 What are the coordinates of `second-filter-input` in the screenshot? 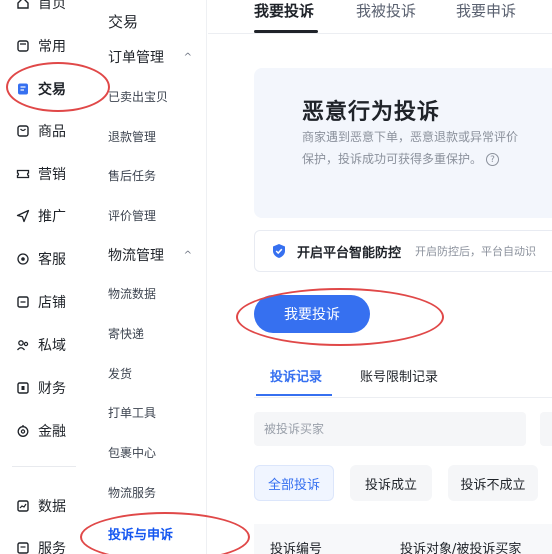 It's located at (546, 429).